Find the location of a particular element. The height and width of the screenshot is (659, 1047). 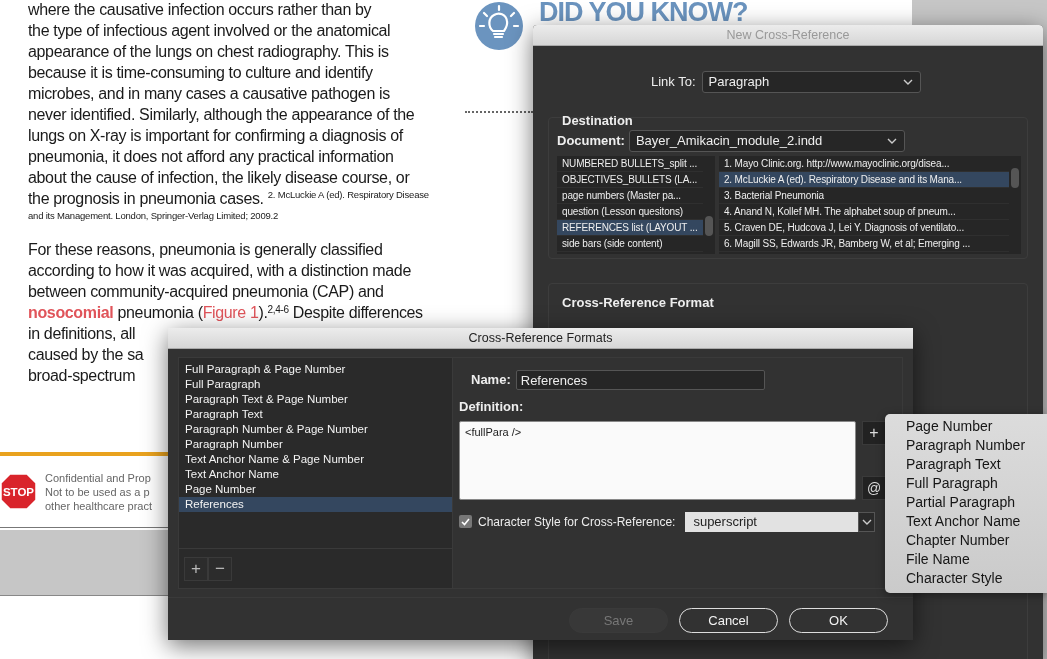

format-list-item: Paragraph Text & Page Number is located at coordinates (315, 399).